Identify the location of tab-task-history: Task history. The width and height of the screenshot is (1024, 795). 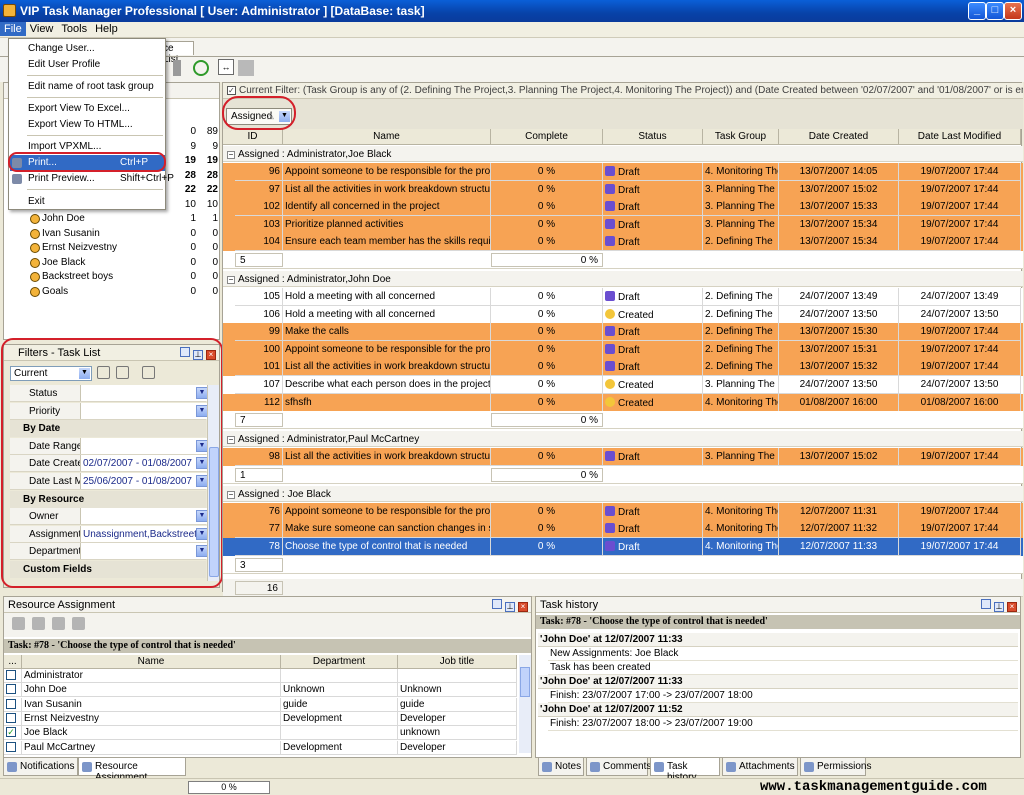
(685, 770).